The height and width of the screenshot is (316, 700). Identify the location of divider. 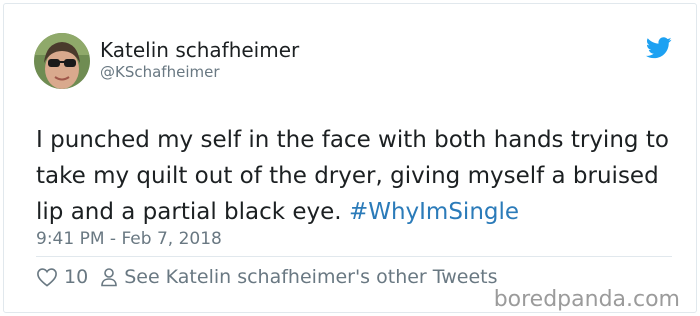
(354, 256).